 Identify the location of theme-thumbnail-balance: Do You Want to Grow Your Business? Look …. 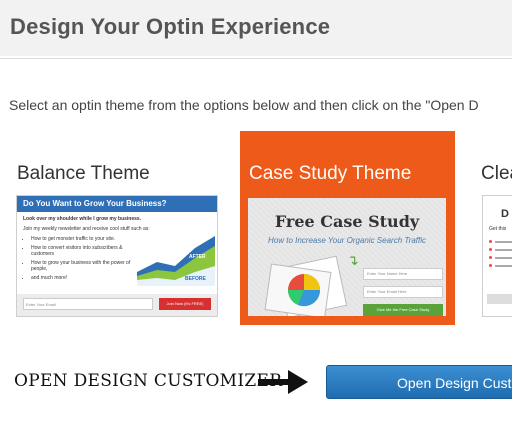
(117, 256).